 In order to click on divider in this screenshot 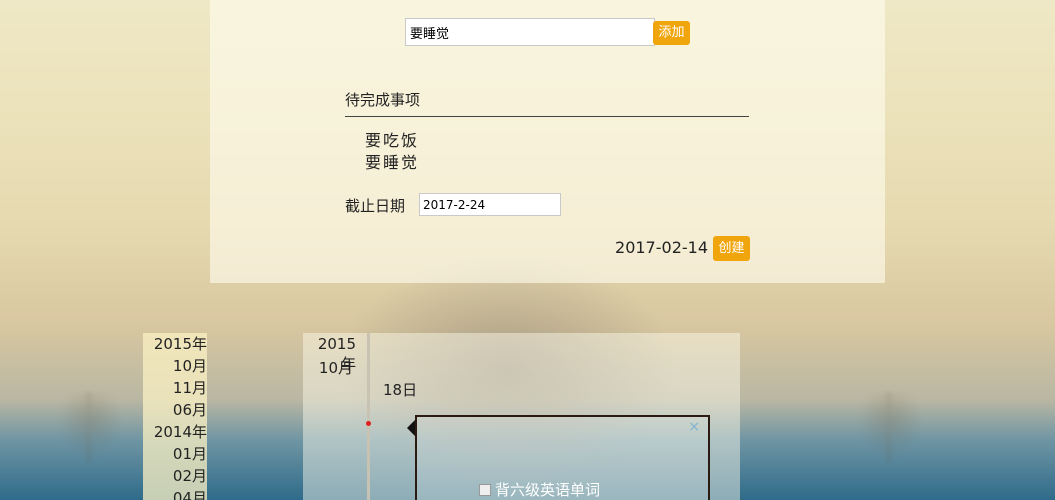, I will do `click(547, 116)`.